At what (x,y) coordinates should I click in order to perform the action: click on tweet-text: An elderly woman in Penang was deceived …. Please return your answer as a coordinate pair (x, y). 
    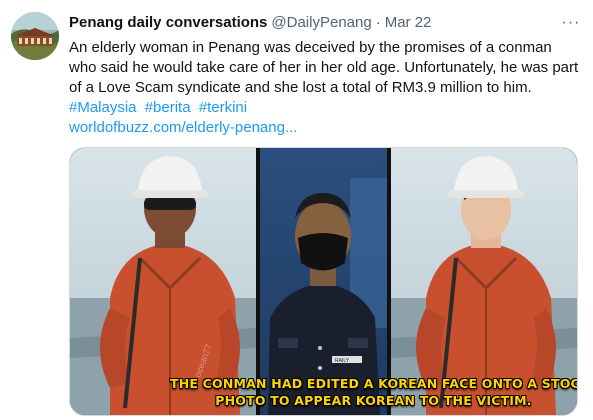
    Looking at the image, I should click on (324, 67).